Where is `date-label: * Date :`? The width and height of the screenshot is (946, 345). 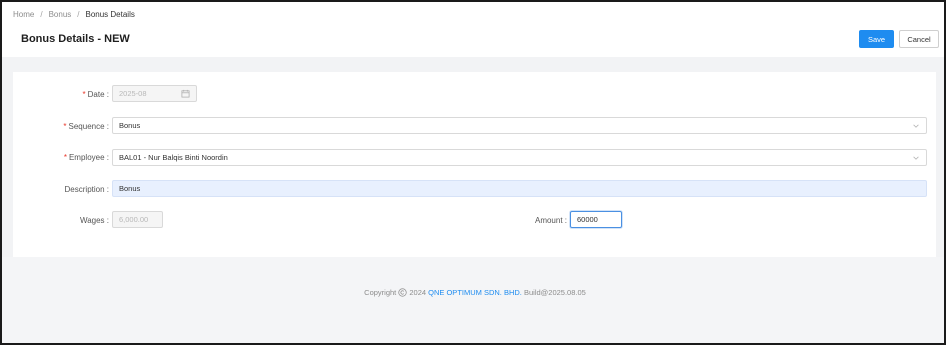
date-label: * Date : is located at coordinates (95, 94).